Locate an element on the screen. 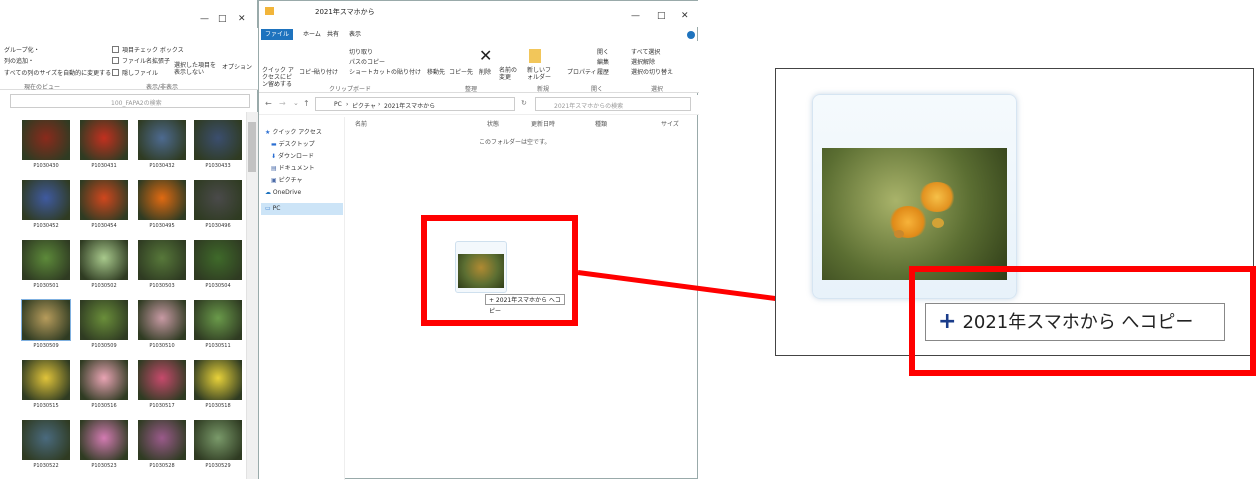 This screenshot has width=1258, height=480. highlight-box is located at coordinates (499, 270).